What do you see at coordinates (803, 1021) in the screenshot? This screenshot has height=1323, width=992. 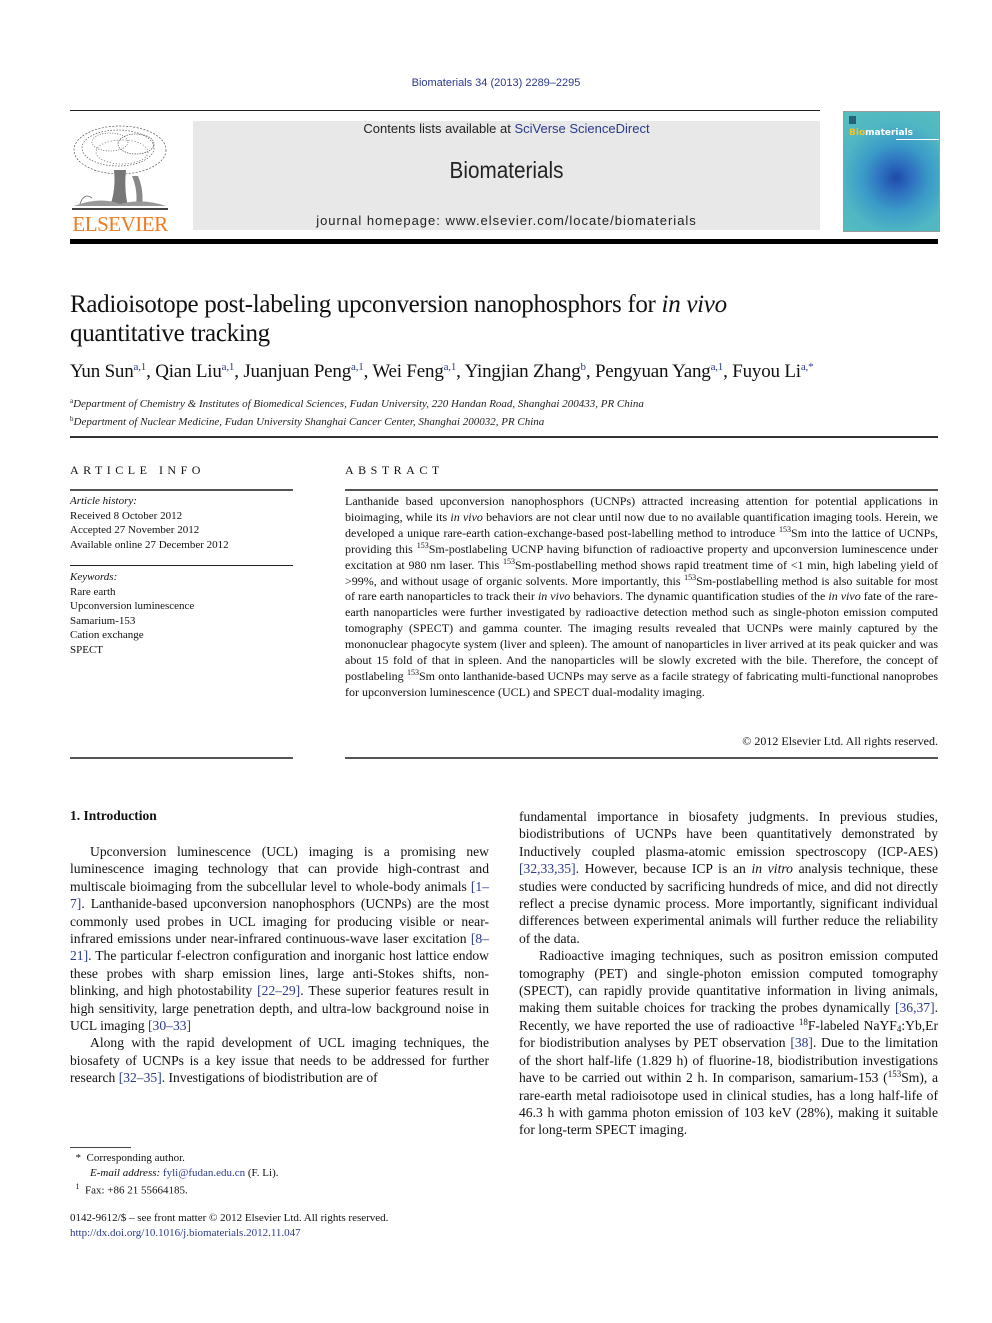 I see `isotope-superscript: 18` at bounding box center [803, 1021].